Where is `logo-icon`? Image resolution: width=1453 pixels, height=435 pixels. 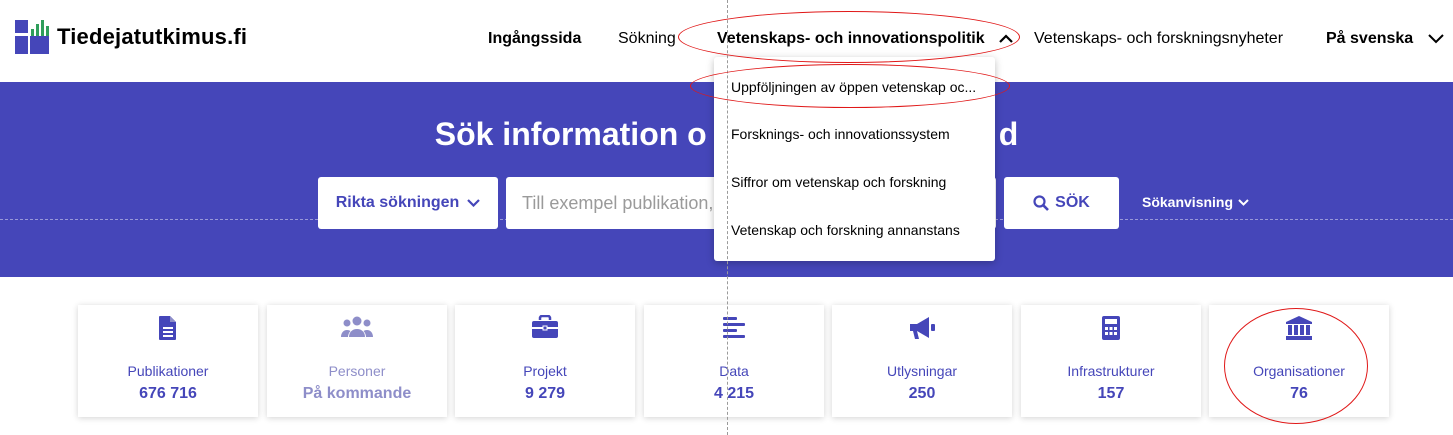
logo-icon is located at coordinates (32, 37).